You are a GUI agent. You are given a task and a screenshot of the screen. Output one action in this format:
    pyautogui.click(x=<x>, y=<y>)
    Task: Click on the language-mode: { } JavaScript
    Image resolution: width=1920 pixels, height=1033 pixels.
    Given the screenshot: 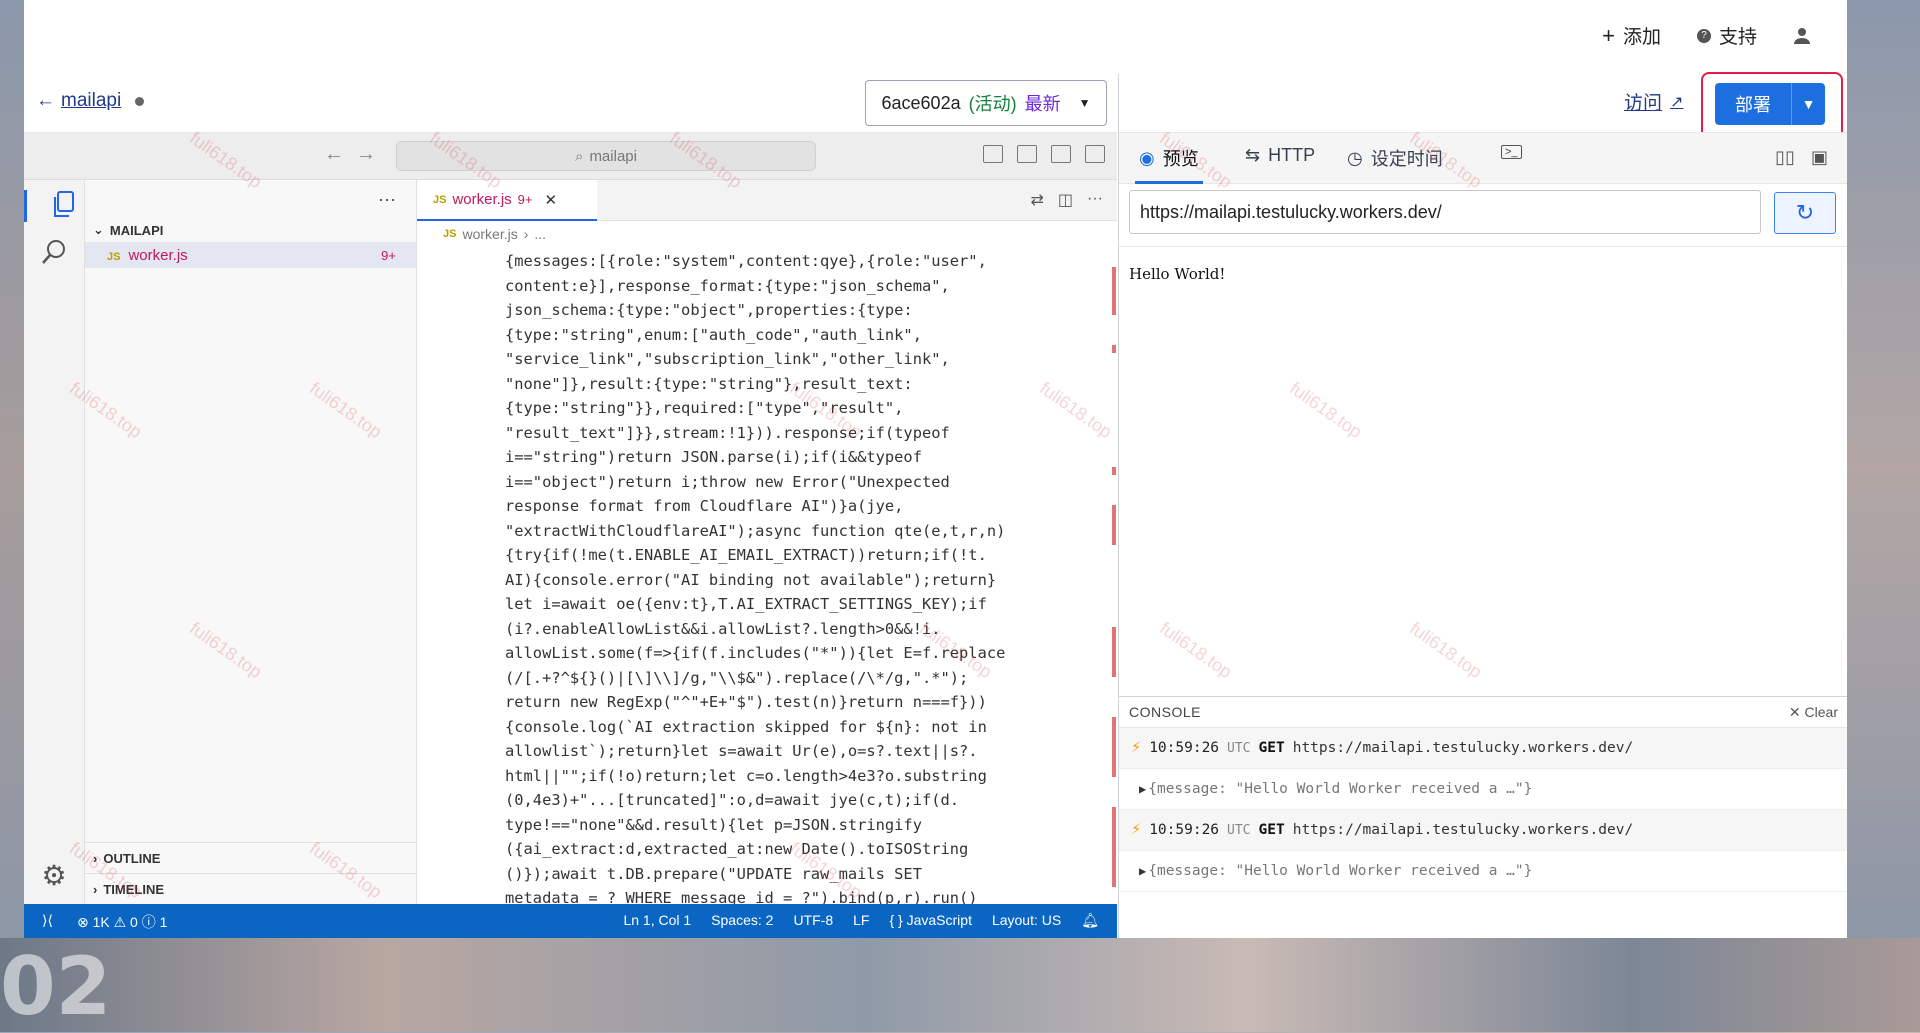 What is the action you would take?
    pyautogui.click(x=930, y=920)
    